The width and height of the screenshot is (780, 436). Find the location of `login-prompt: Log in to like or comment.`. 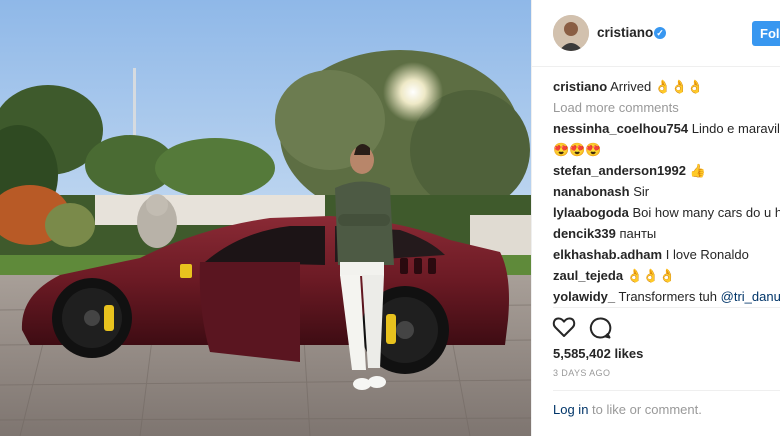

login-prompt: Log in to like or comment. is located at coordinates (627, 409).